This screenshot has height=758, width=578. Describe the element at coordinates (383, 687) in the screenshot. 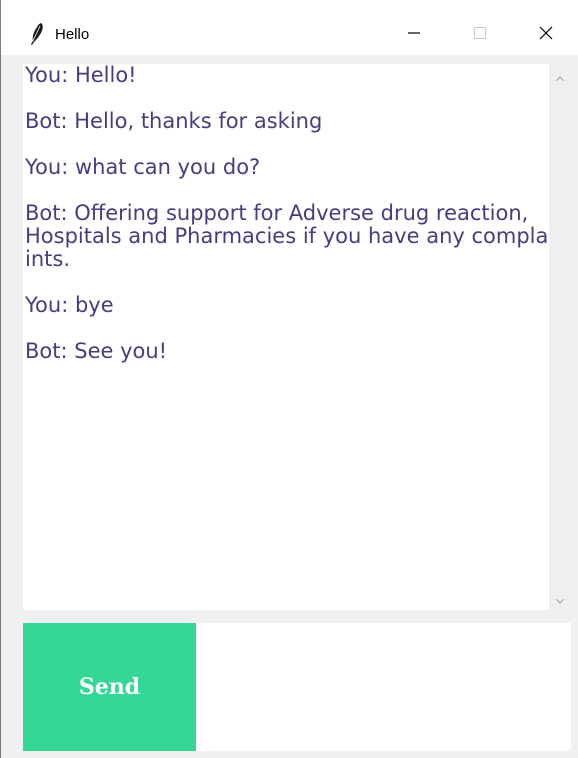

I see `message-input` at that location.